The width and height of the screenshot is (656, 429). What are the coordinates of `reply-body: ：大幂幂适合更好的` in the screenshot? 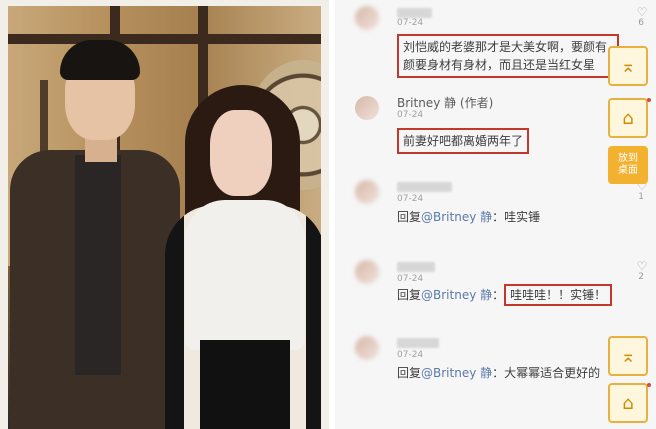 It's located at (546, 373).